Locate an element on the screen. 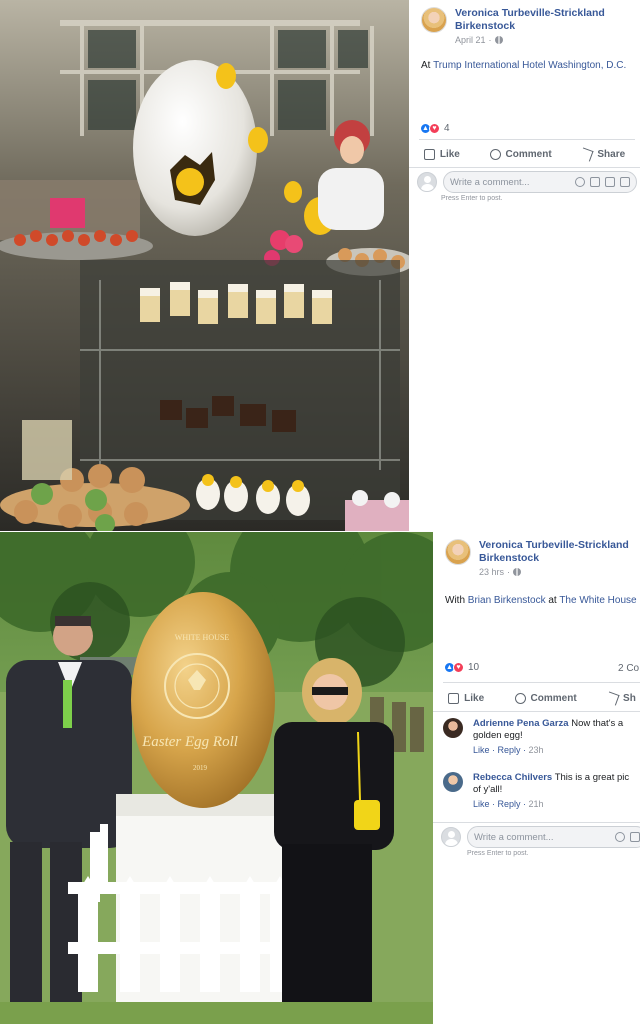  post-text-at: at is located at coordinates (552, 600).